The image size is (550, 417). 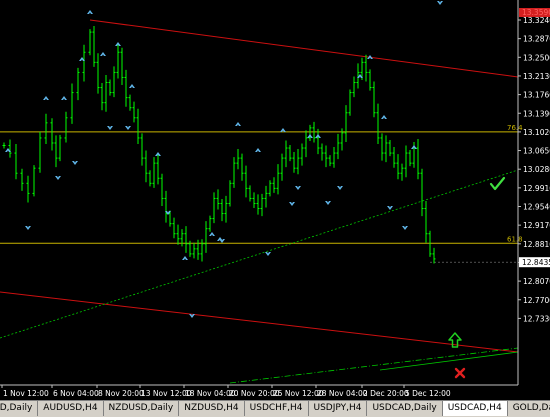 I want to click on chart-tab: SD,Daily, so click(x=19, y=408).